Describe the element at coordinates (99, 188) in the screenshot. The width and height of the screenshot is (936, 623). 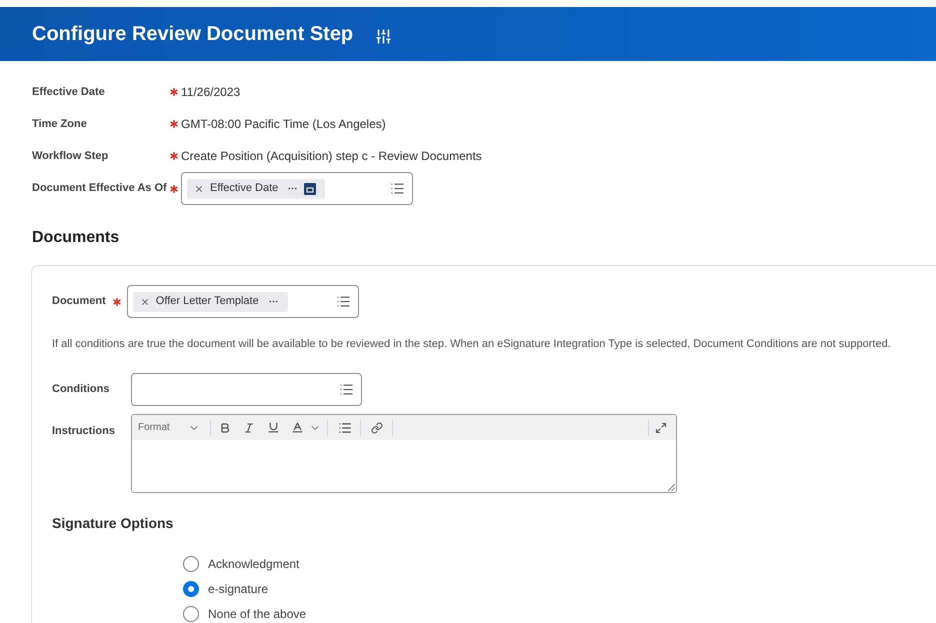
I see `field-label: Document Effective As Of` at that location.